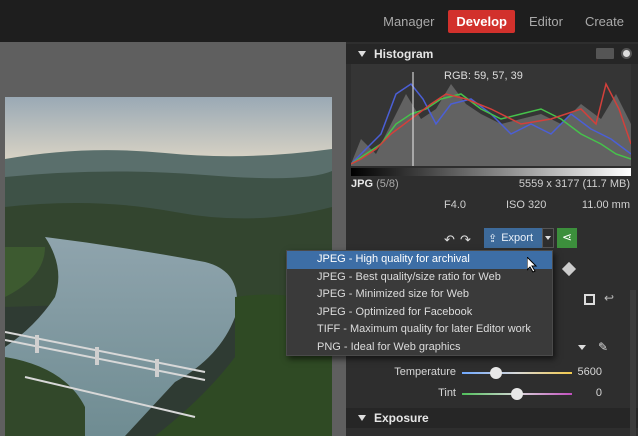 The image size is (638, 436). What do you see at coordinates (492, 394) in the screenshot?
I see `tint-slider: Tint 0` at bounding box center [492, 394].